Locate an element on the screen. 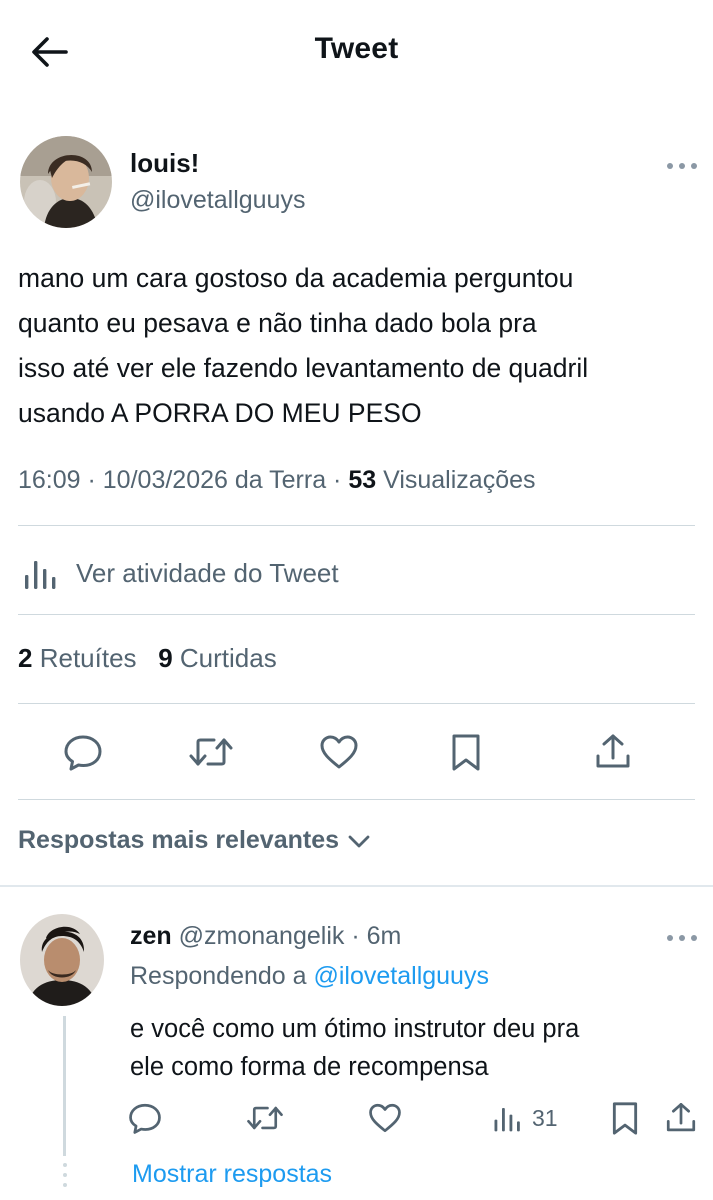 The height and width of the screenshot is (1200, 713). page-title: Tweet is located at coordinates (356, 48).